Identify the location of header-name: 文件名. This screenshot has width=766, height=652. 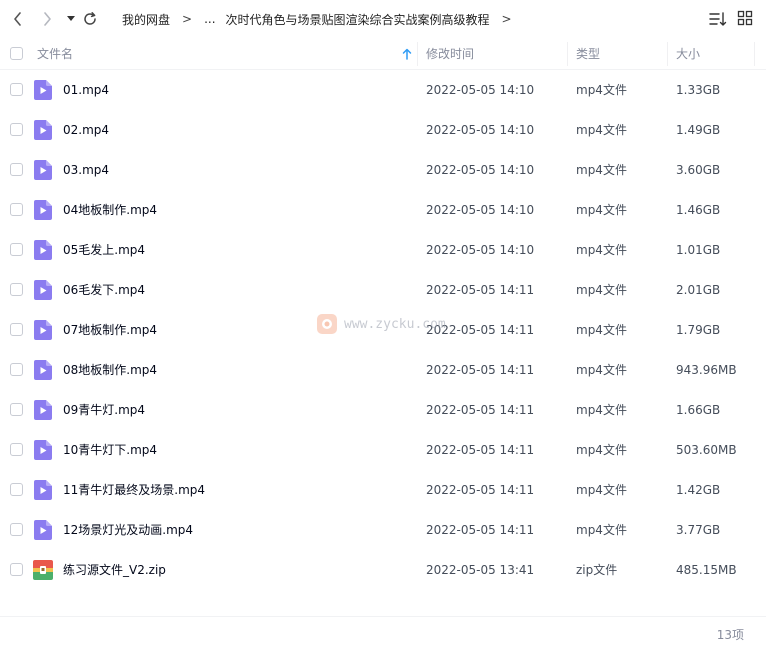
(55, 54).